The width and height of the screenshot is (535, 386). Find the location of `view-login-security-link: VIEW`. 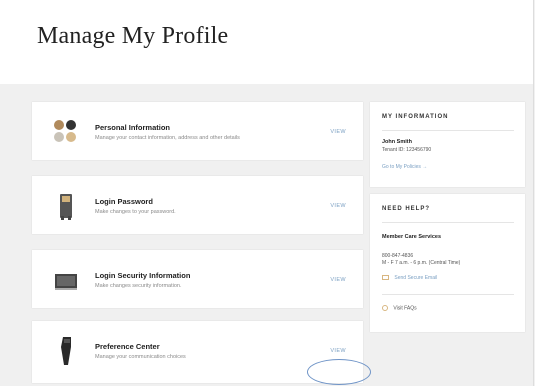

view-login-security-link: VIEW is located at coordinates (338, 280).